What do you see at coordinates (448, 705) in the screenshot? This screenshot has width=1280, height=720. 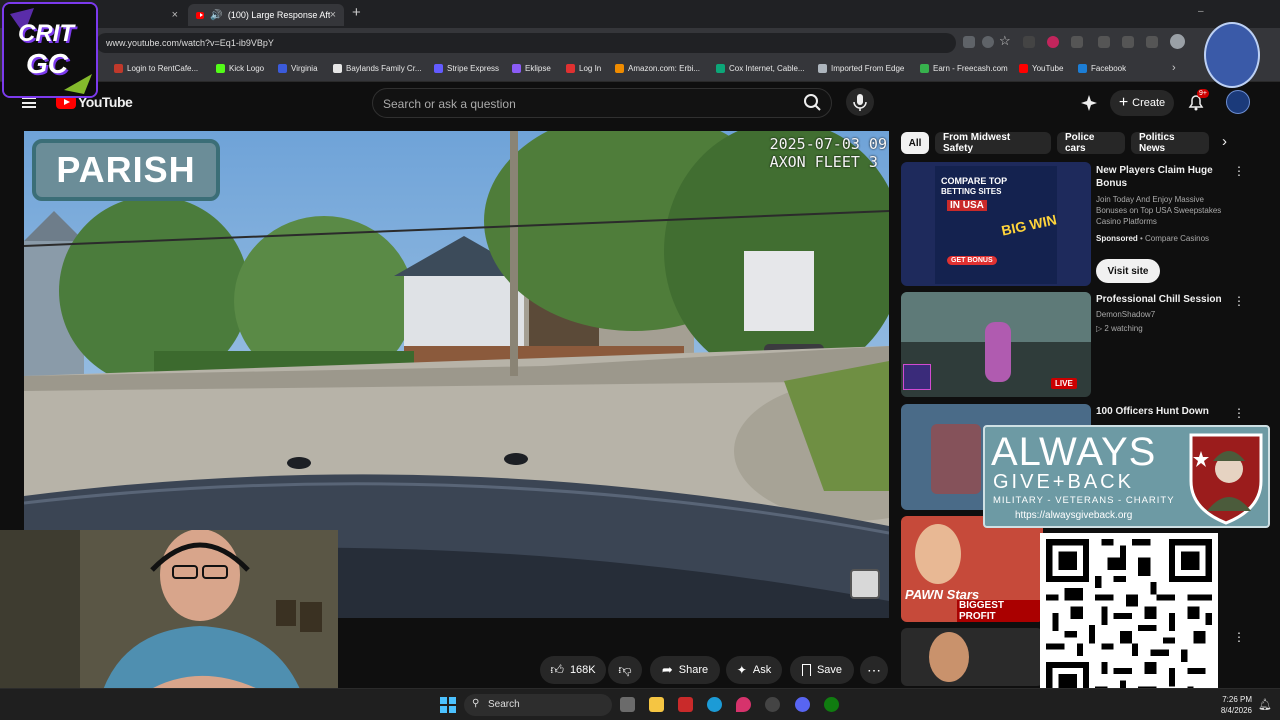 I see `windows-start-icon` at bounding box center [448, 705].